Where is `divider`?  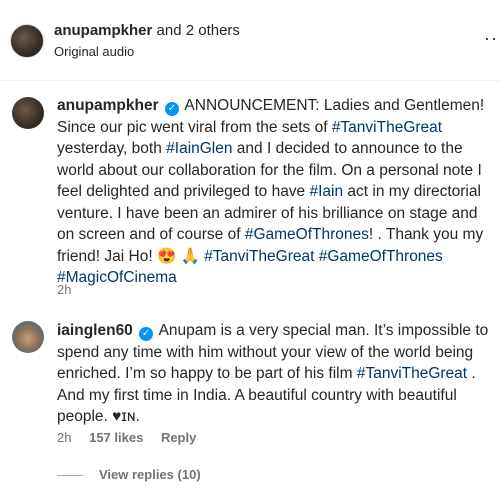 divider is located at coordinates (250, 80).